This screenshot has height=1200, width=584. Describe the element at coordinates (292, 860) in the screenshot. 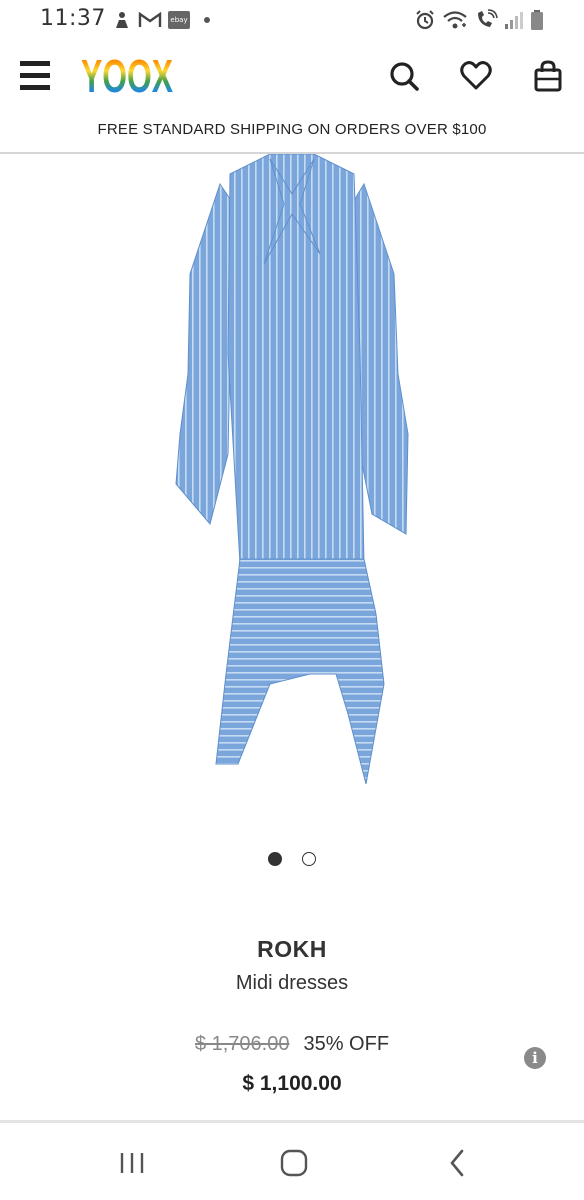

I see `image-carousel-indicator` at that location.